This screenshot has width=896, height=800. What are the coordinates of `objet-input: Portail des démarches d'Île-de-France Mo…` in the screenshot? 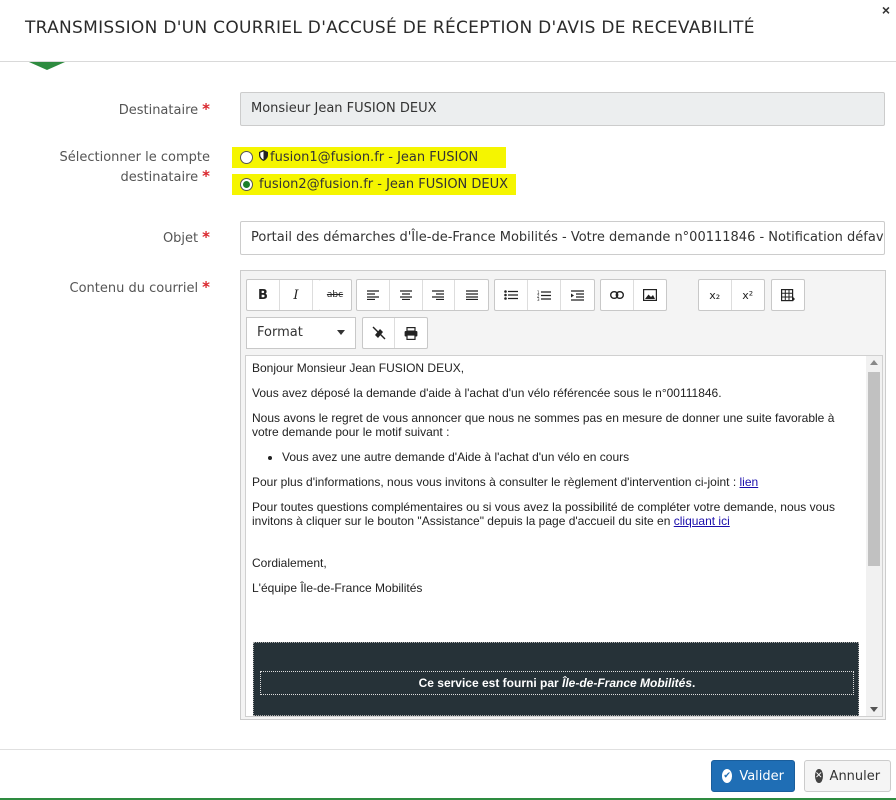 It's located at (562, 238).